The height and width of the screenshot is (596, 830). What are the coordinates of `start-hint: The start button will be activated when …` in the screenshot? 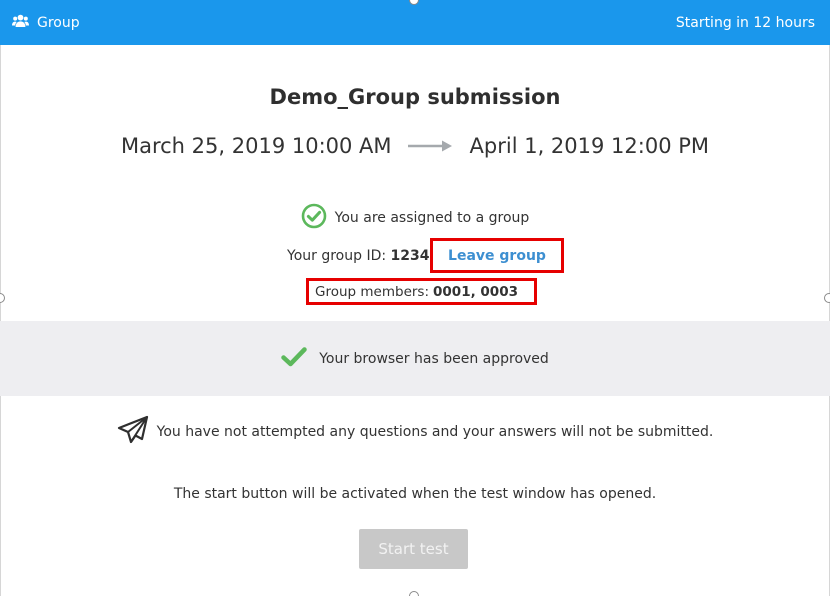 It's located at (415, 494).